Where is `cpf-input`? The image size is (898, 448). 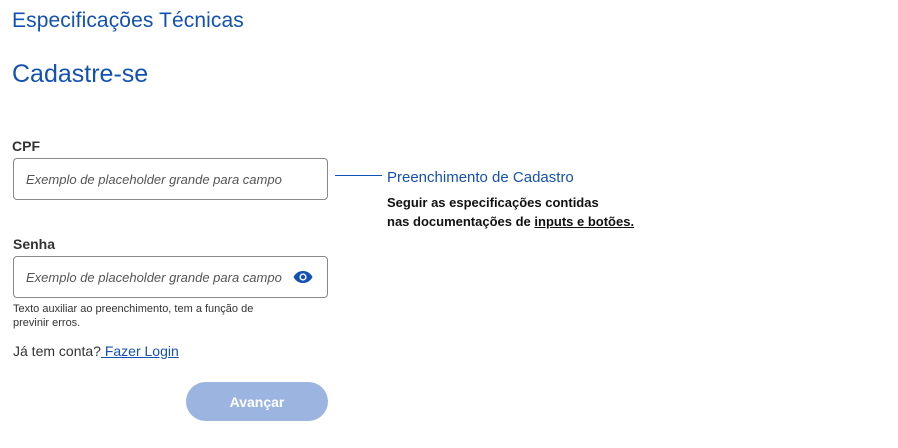
cpf-input is located at coordinates (170, 179).